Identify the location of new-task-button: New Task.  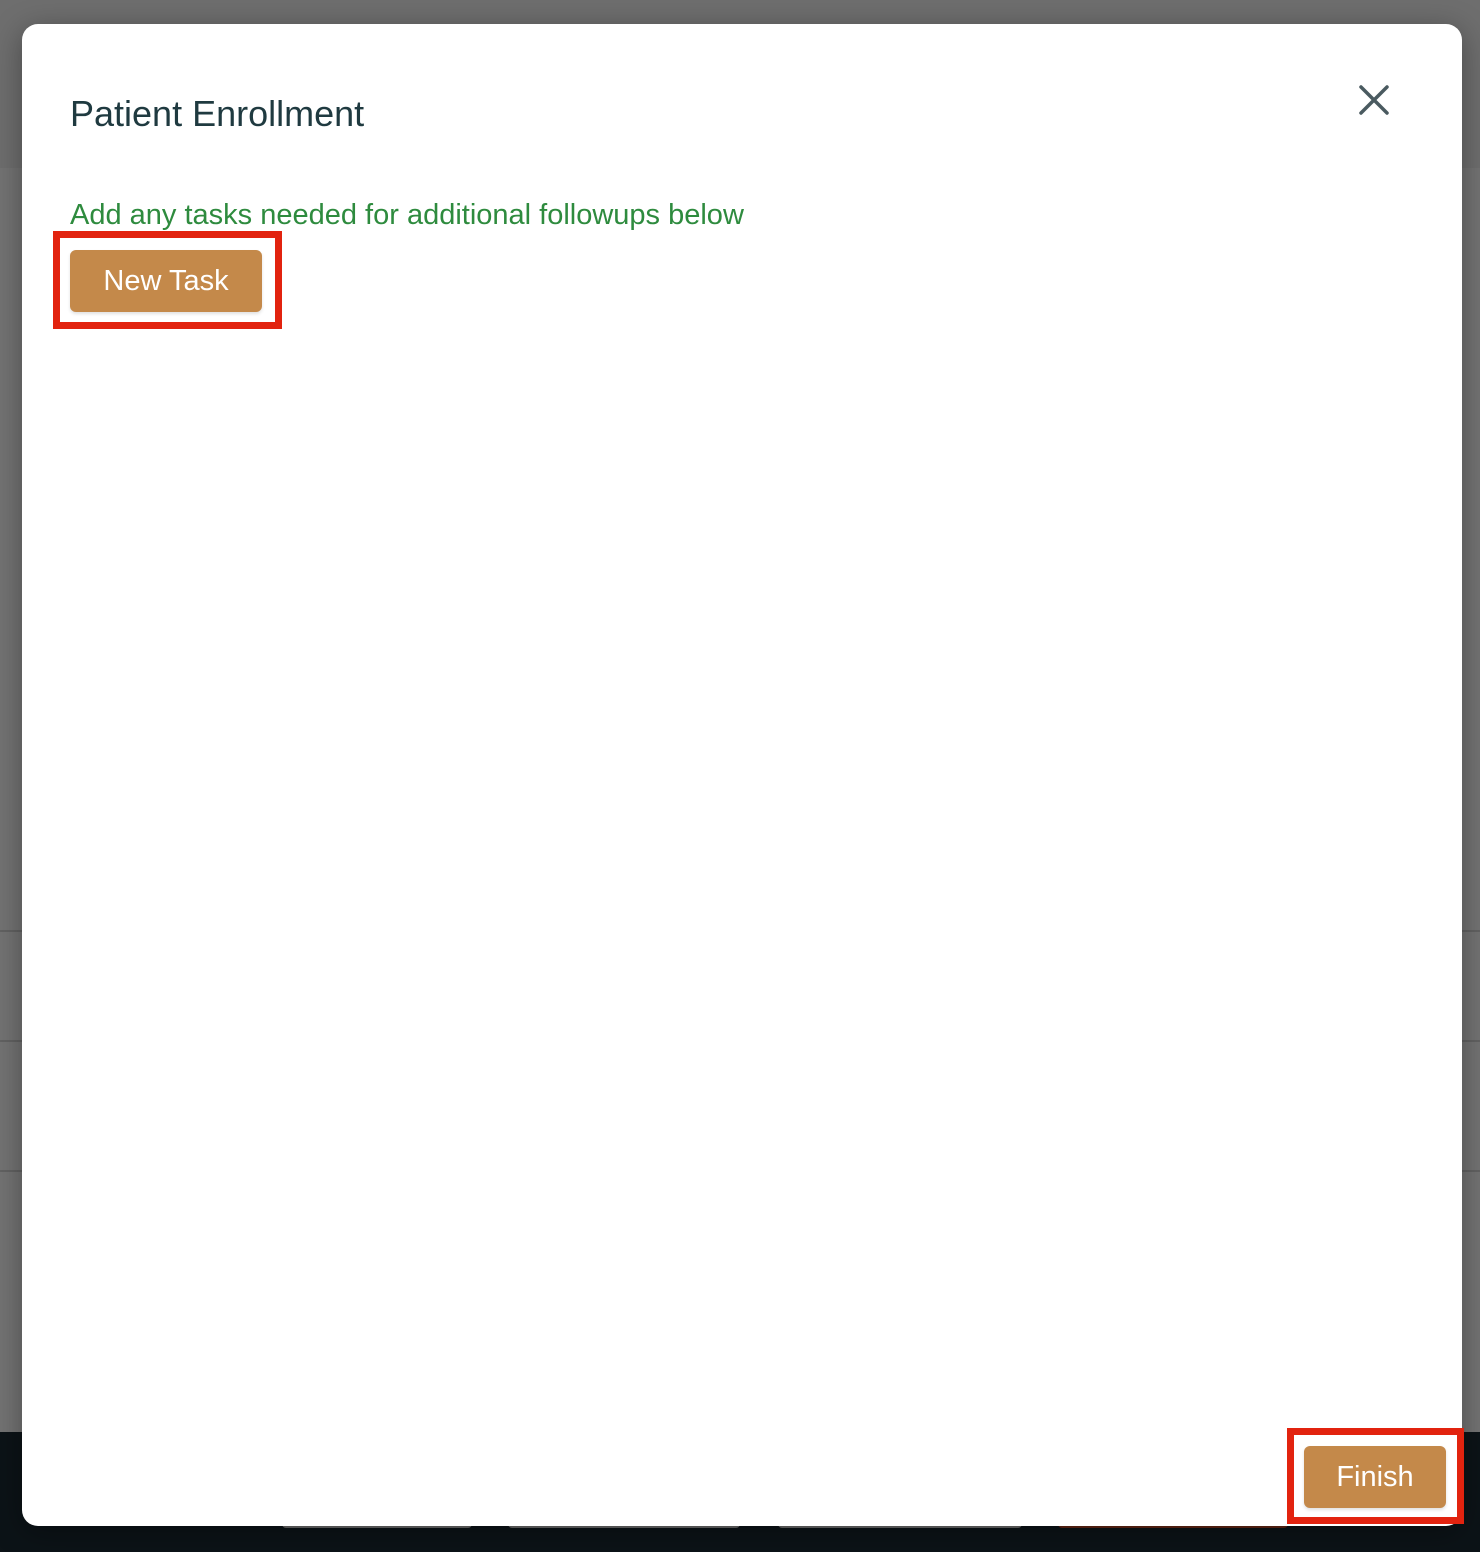
(166, 281).